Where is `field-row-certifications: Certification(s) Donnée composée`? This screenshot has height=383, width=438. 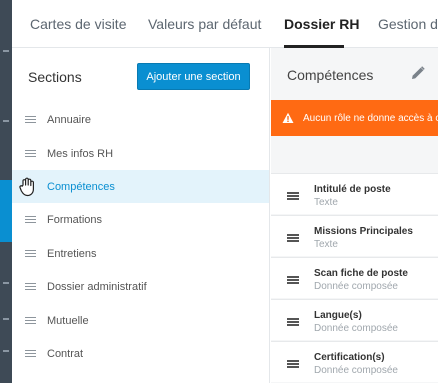
field-row-certifications: Certification(s) Donnée composée is located at coordinates (354, 361).